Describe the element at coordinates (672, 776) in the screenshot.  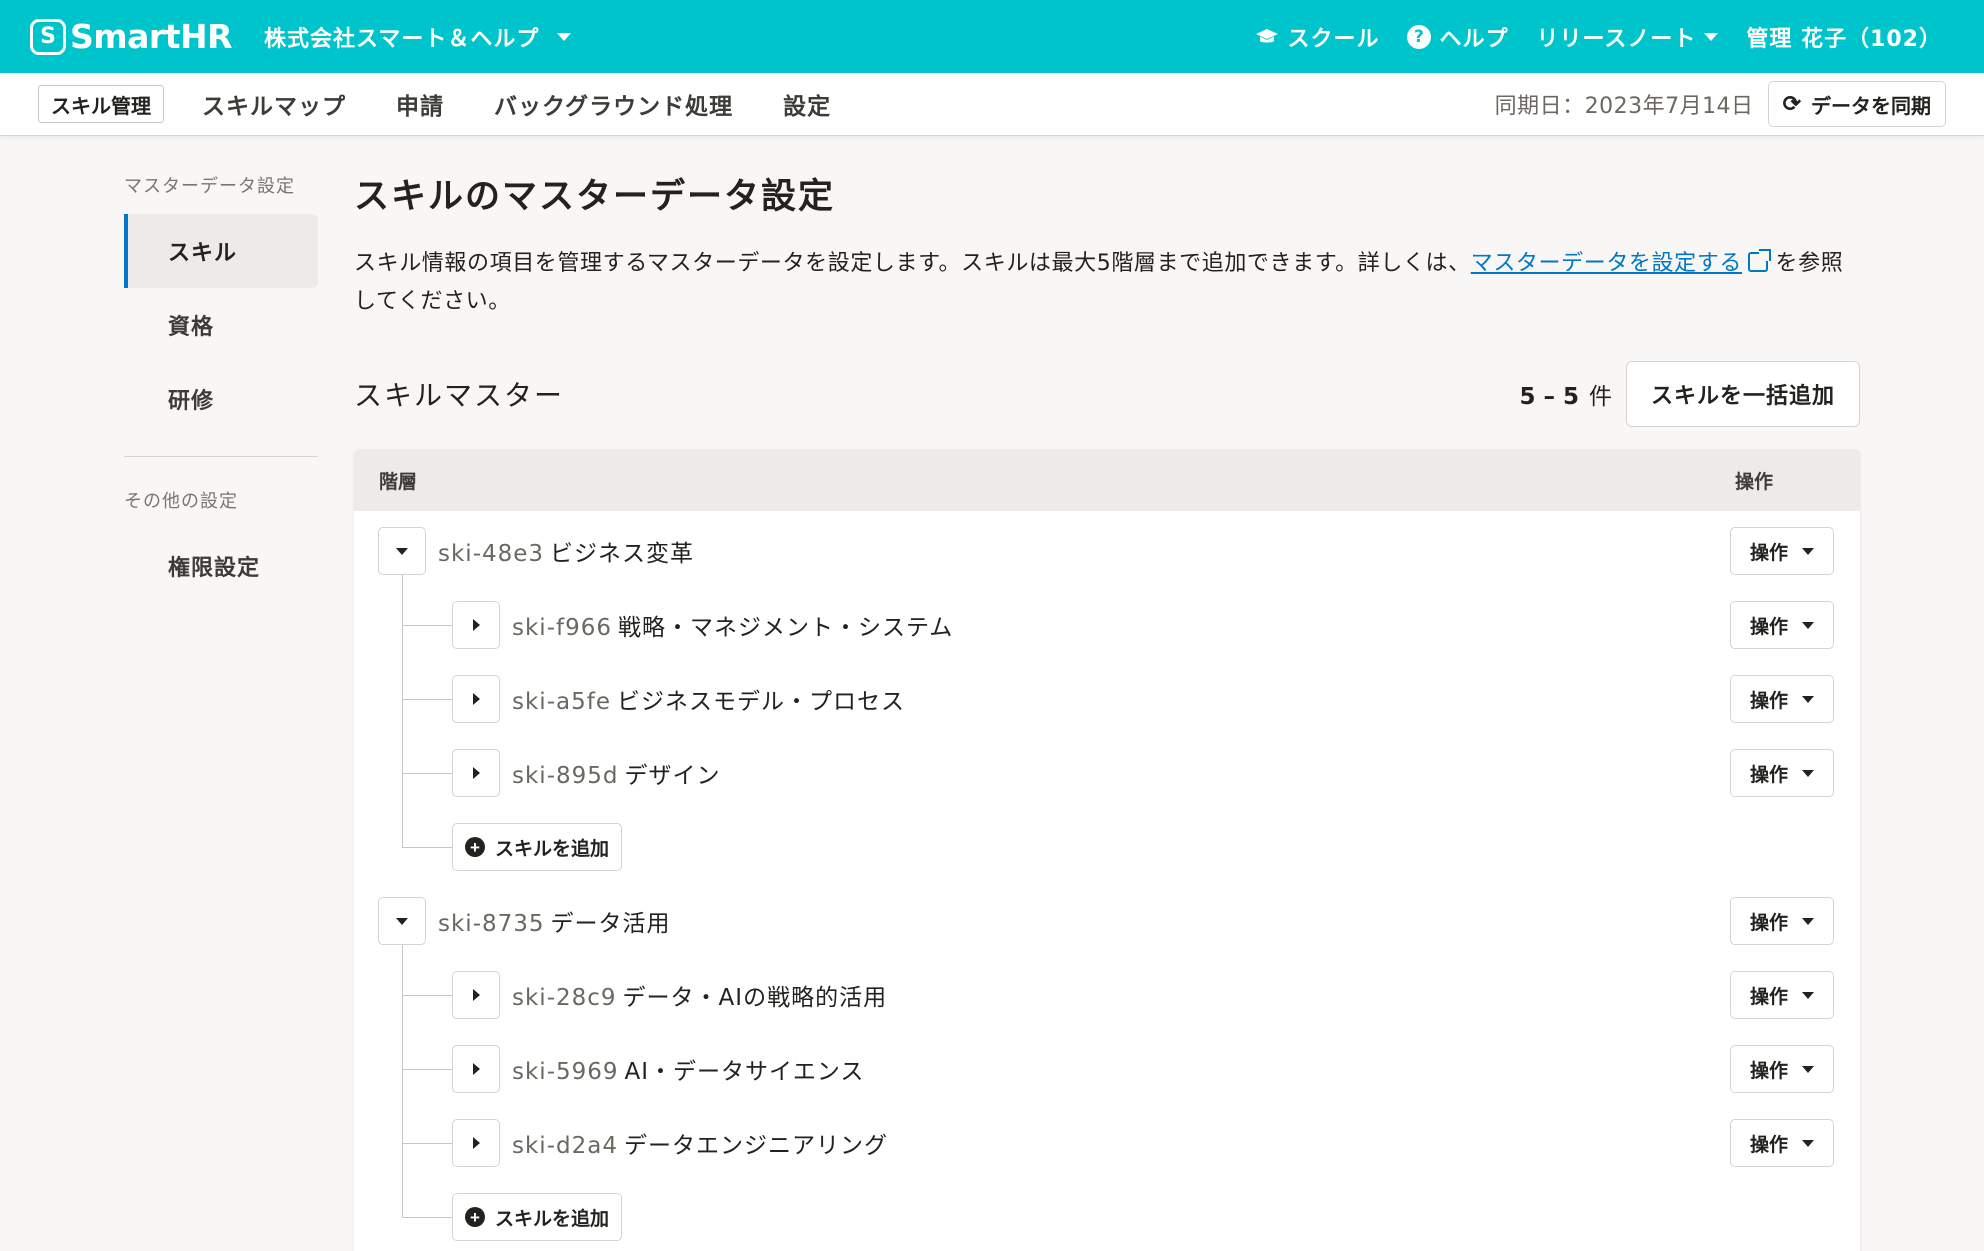
I see `skill-name: デザイン` at that location.